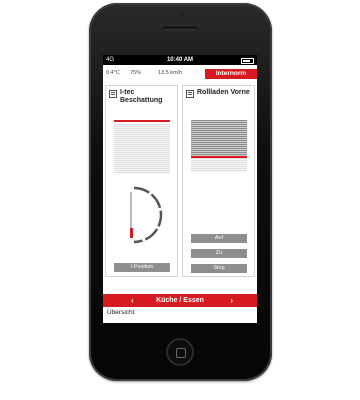 The height and width of the screenshot is (400, 360). Describe the element at coordinates (132, 300) in the screenshot. I see `prev-room-button: ‹` at that location.